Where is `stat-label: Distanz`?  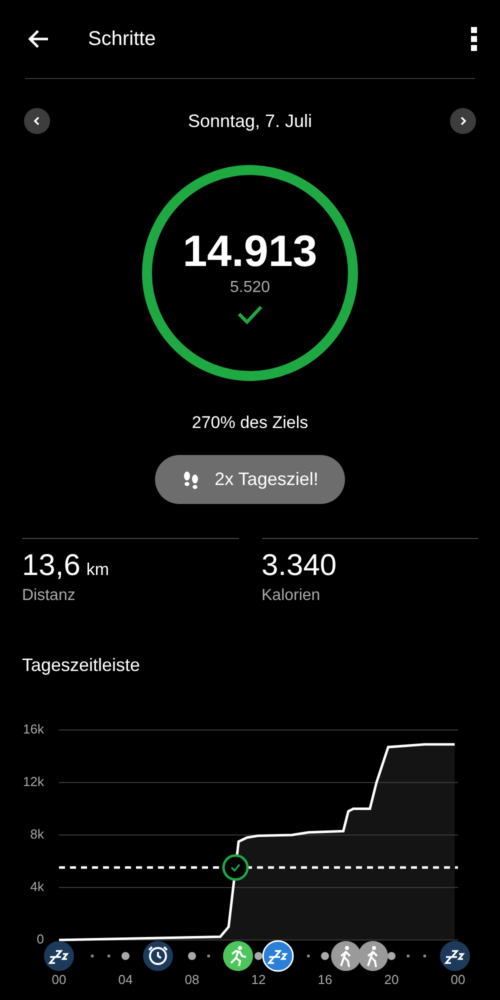 stat-label: Distanz is located at coordinates (49, 596).